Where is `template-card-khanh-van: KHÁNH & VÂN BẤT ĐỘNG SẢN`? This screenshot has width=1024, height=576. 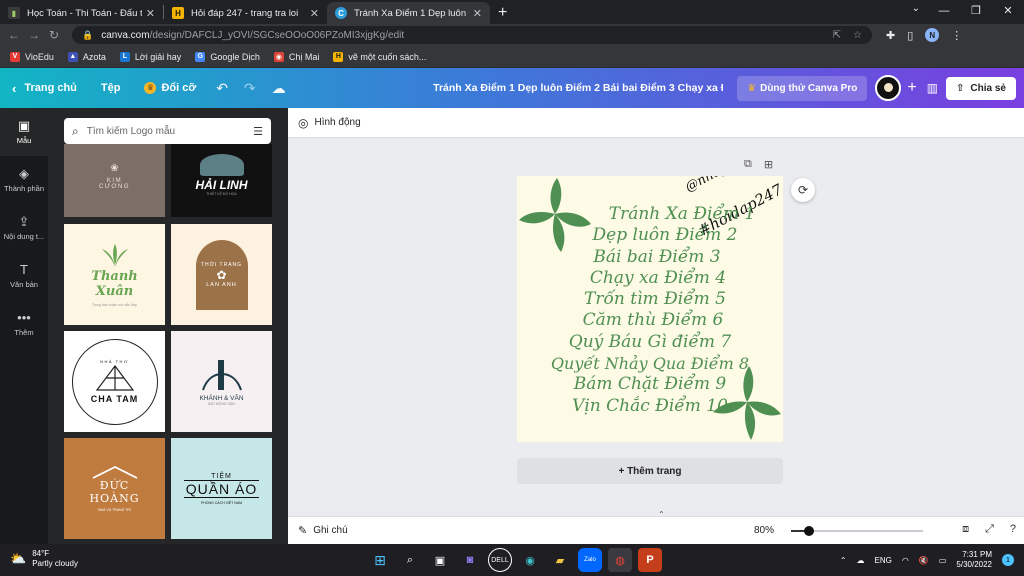 template-card-khanh-van: KHÁNH & VÂN BẤT ĐỘNG SẢN is located at coordinates (221, 381).